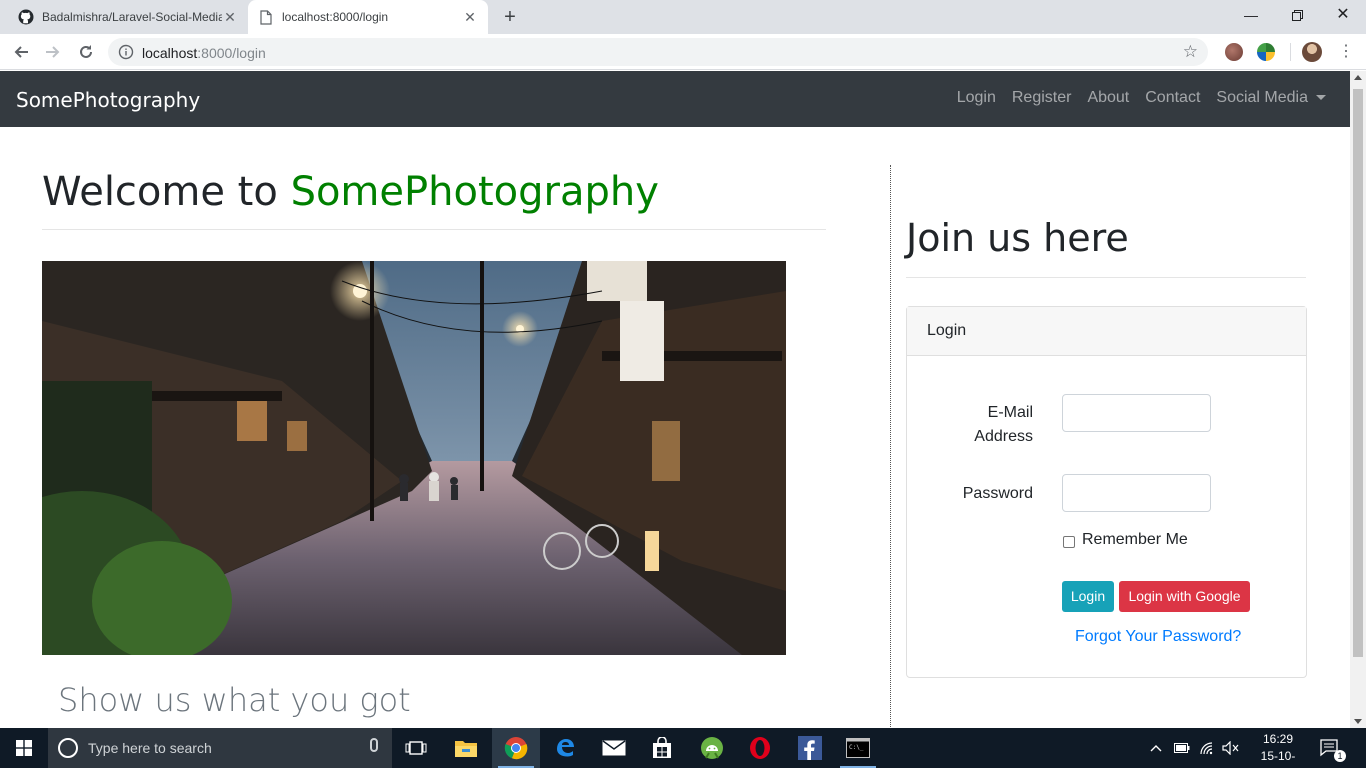 The image size is (1366, 768). What do you see at coordinates (994, 425) in the screenshot?
I see `email-label: E-Mail Address` at bounding box center [994, 425].